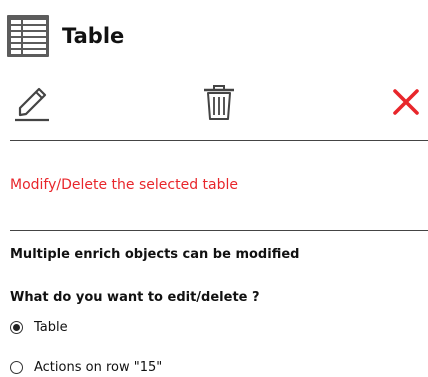  What do you see at coordinates (32, 102) in the screenshot?
I see `pencil-icon` at bounding box center [32, 102].